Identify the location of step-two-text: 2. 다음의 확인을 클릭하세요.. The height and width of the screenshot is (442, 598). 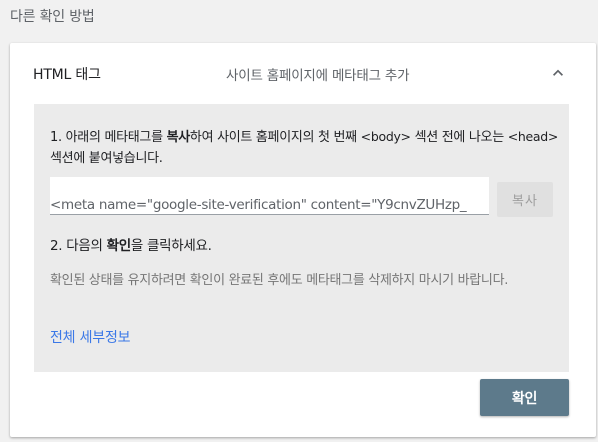
(131, 244).